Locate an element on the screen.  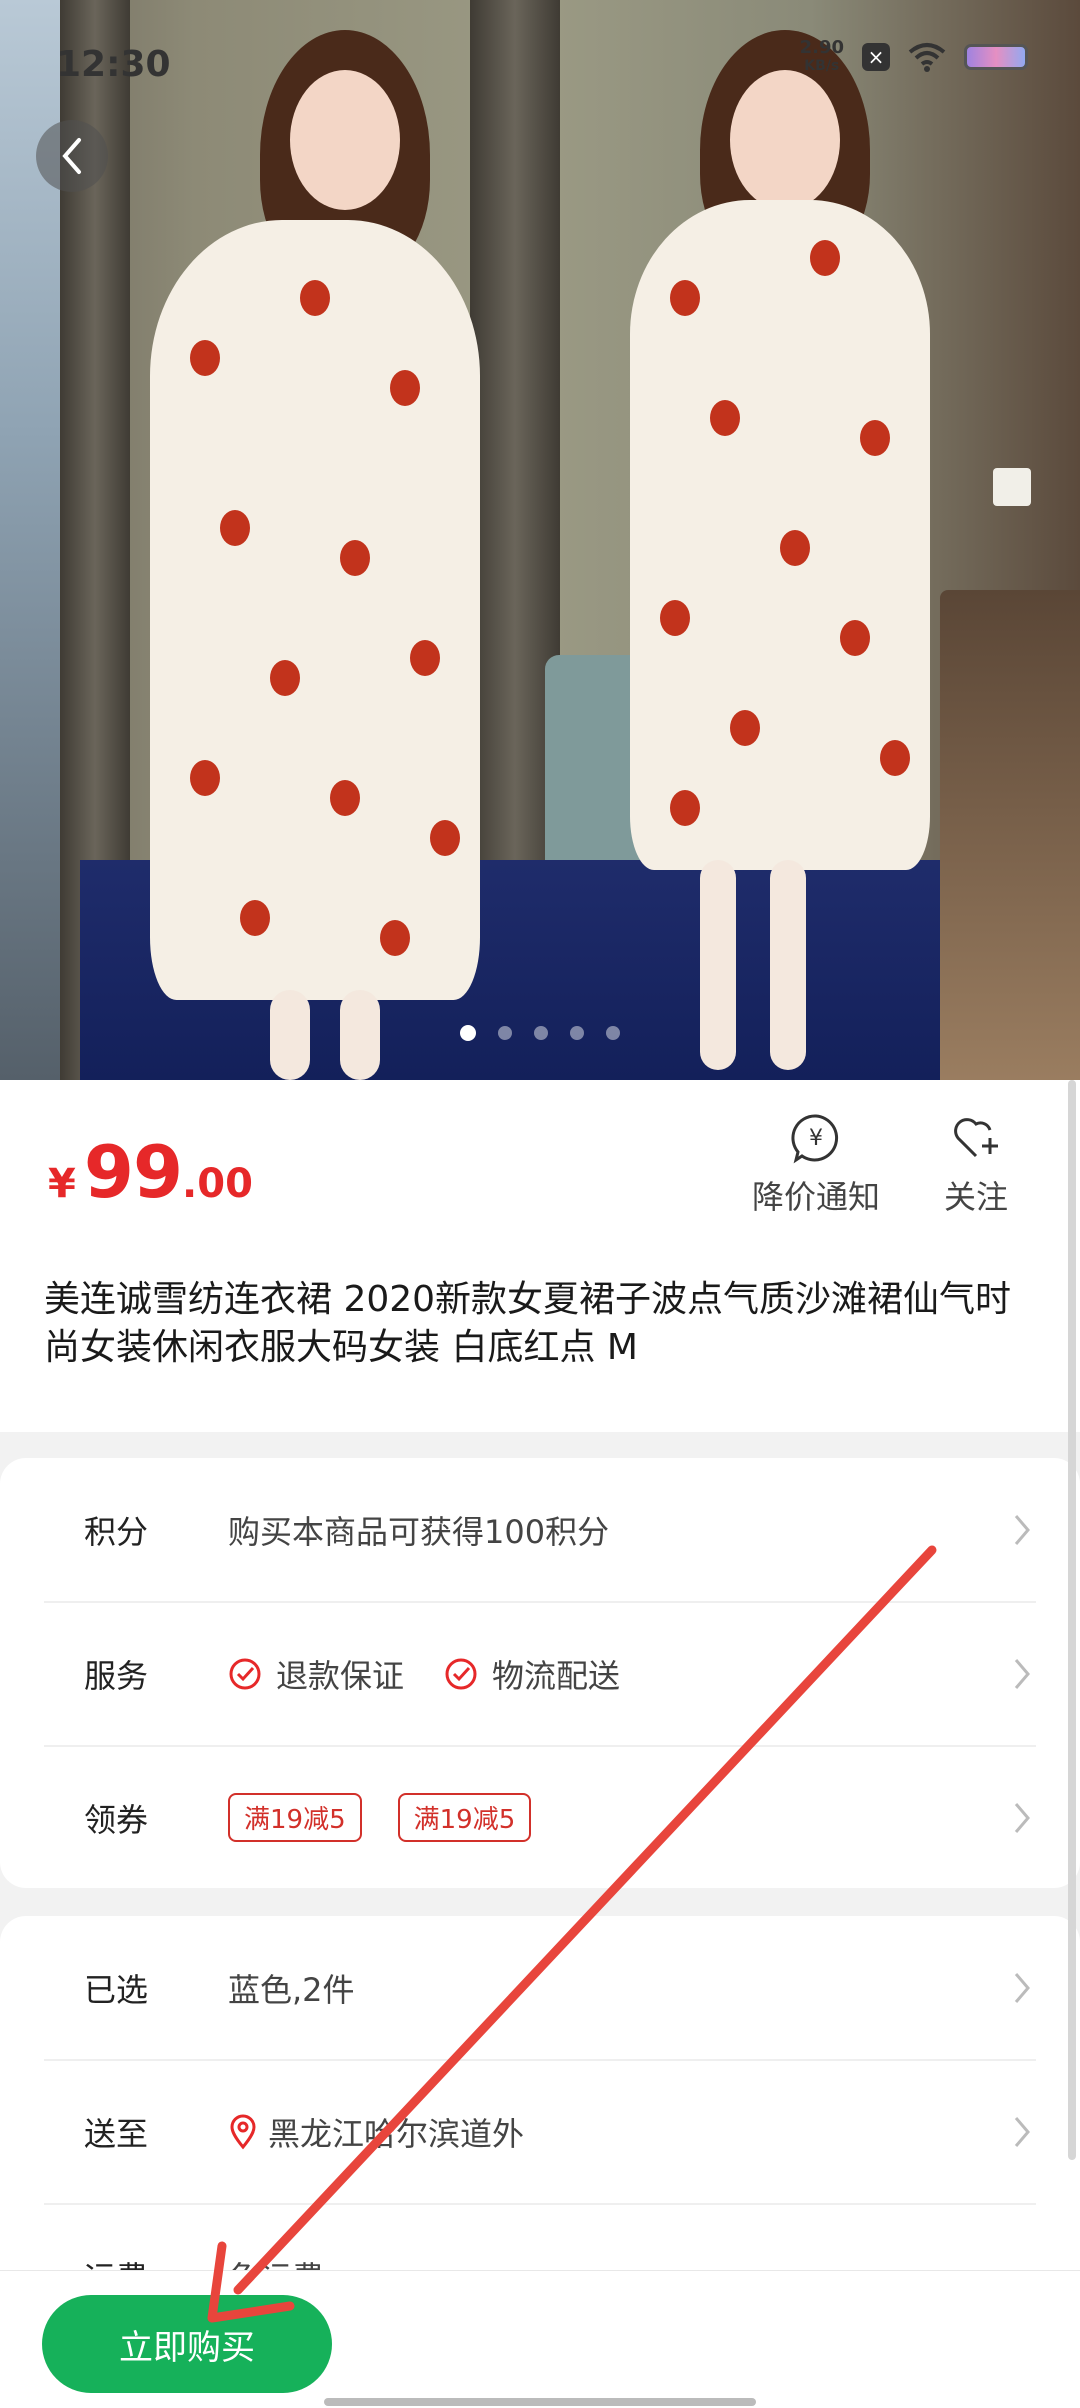
service-item: 退款保证 is located at coordinates (316, 1674).